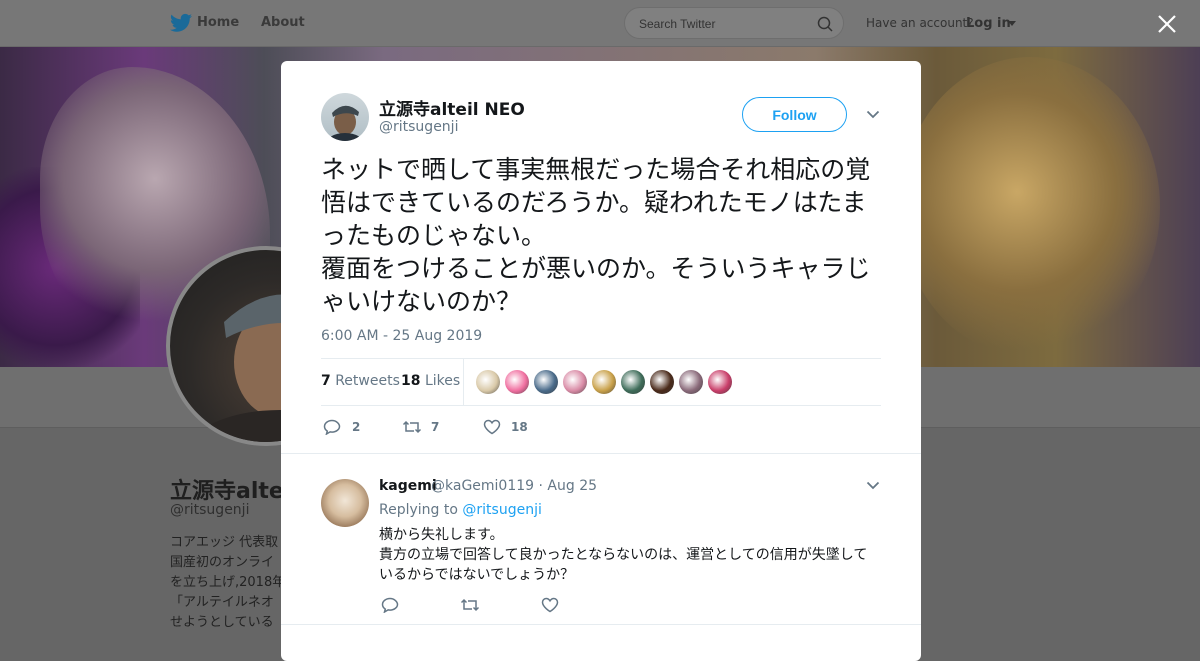  What do you see at coordinates (724, 24) in the screenshot?
I see `search-input` at bounding box center [724, 24].